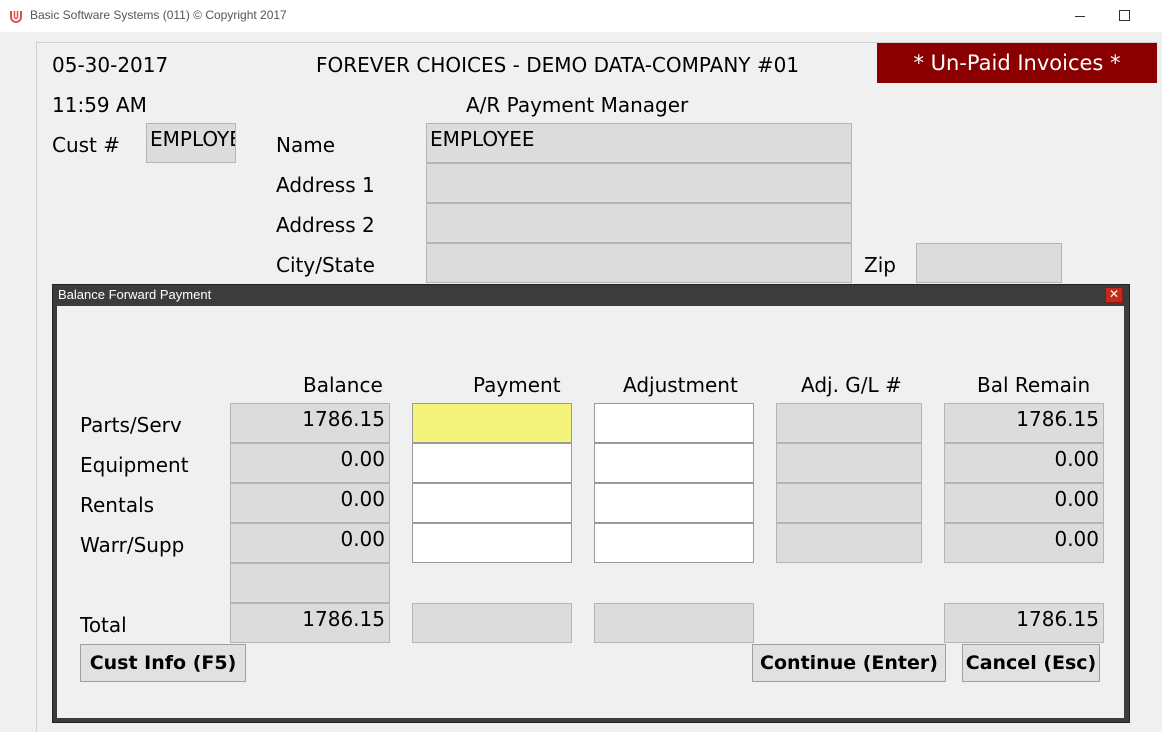  Describe the element at coordinates (310, 463) in the screenshot. I see `balance-equipment: 0.00` at that location.